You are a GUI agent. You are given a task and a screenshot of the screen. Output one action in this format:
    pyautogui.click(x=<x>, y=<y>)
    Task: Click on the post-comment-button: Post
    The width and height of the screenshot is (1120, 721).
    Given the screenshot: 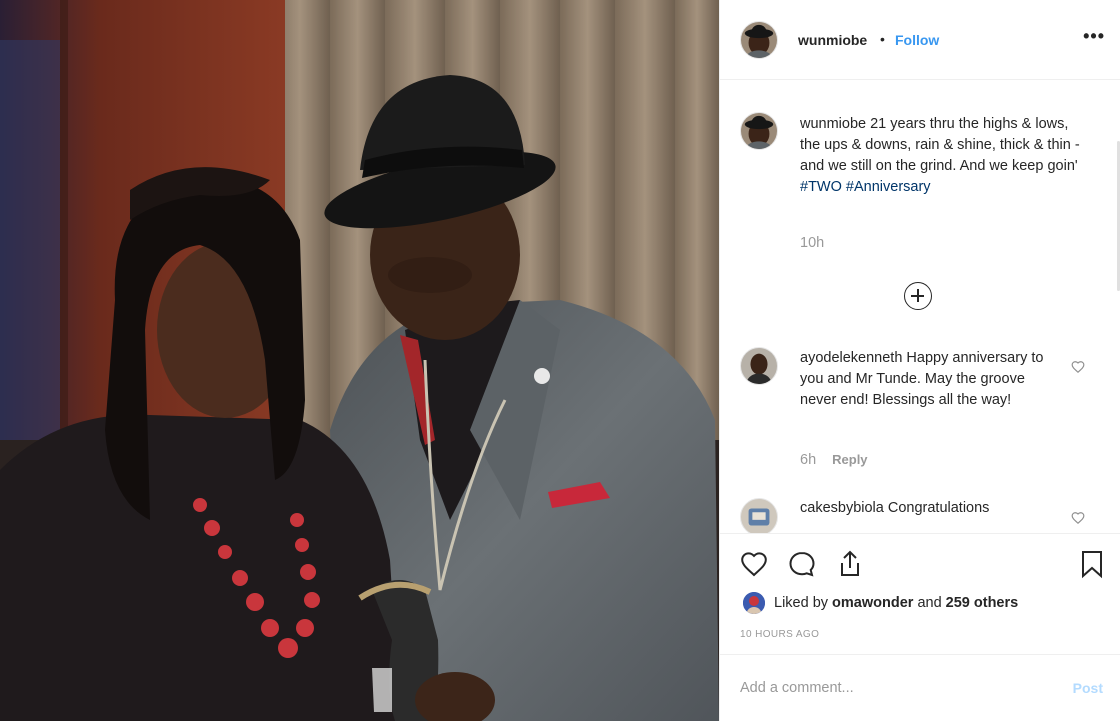 What is the action you would take?
    pyautogui.click(x=1088, y=688)
    